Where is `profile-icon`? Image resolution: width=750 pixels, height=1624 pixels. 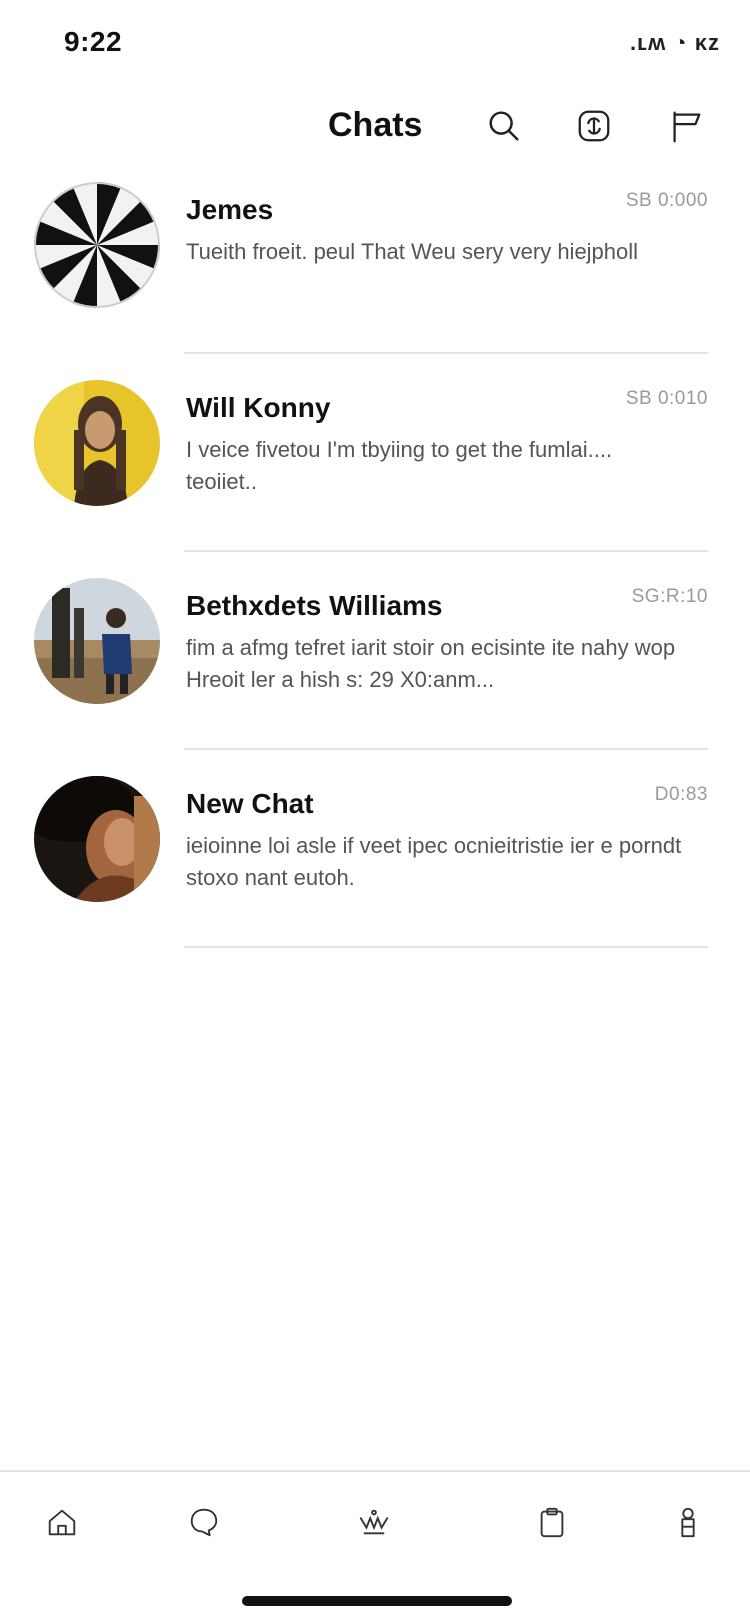 profile-icon is located at coordinates (688, 1522).